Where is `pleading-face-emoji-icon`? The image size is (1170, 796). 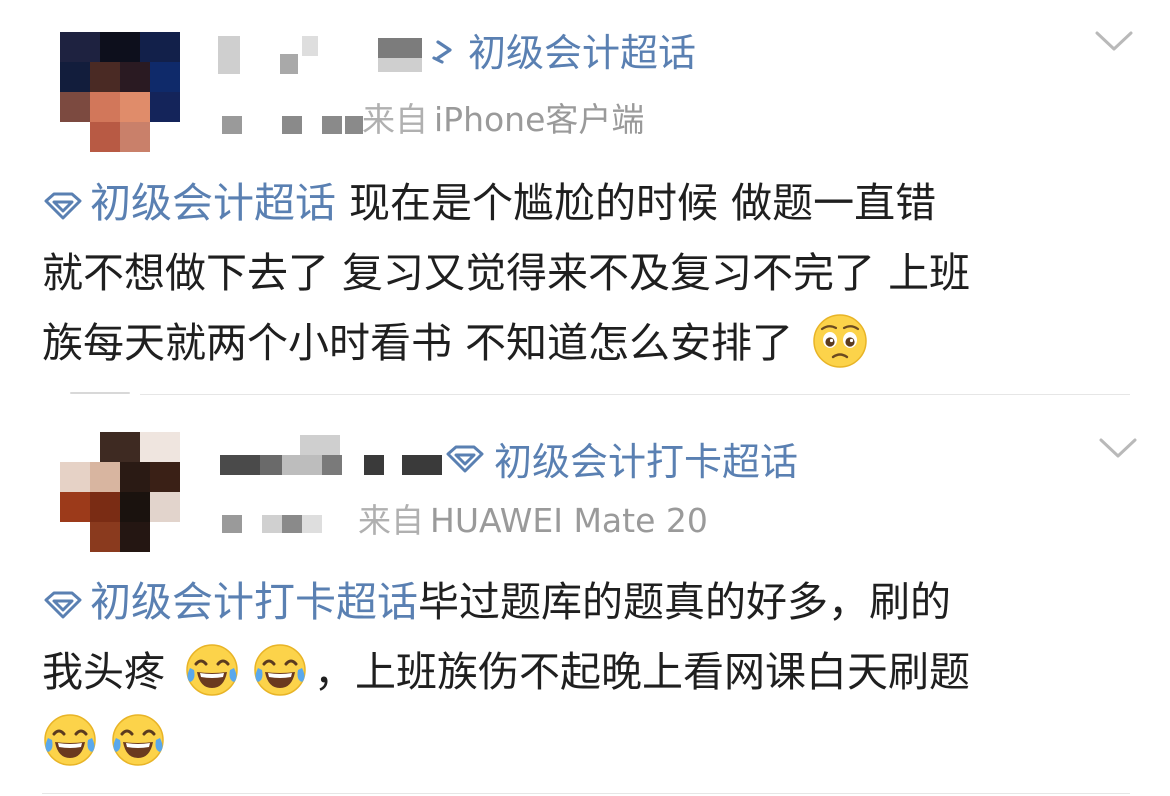 pleading-face-emoji-icon is located at coordinates (840, 341).